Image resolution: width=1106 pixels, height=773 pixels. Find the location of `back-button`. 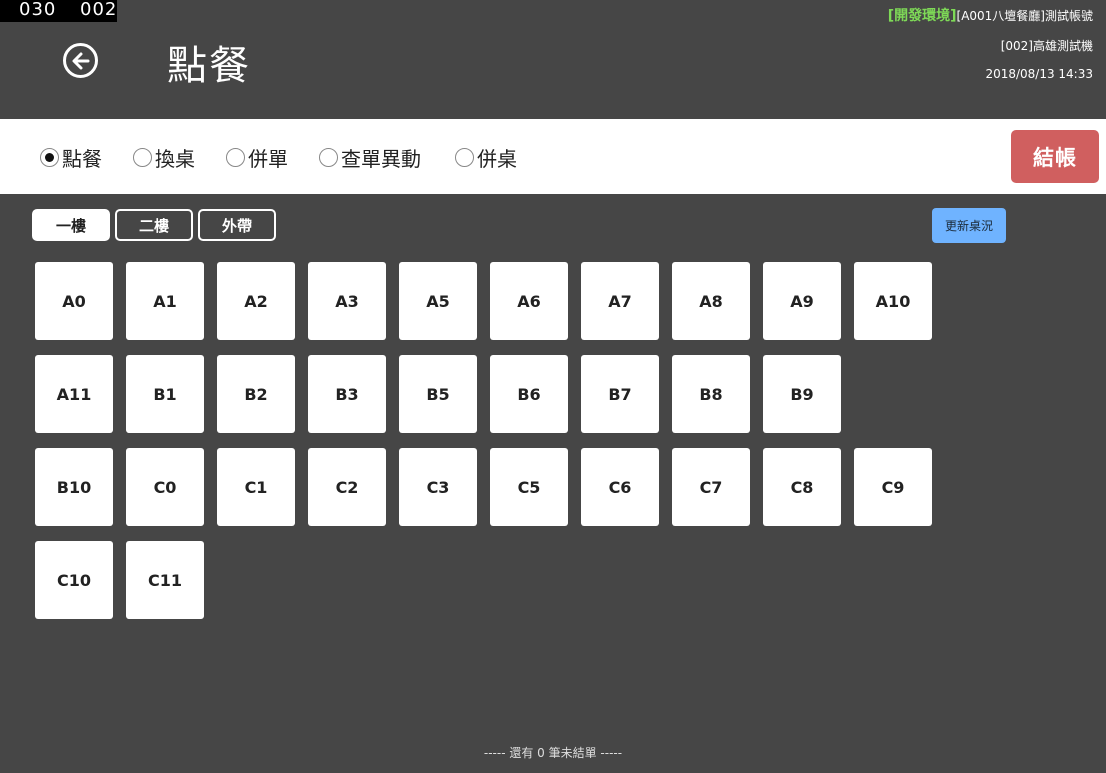

back-button is located at coordinates (80, 60).